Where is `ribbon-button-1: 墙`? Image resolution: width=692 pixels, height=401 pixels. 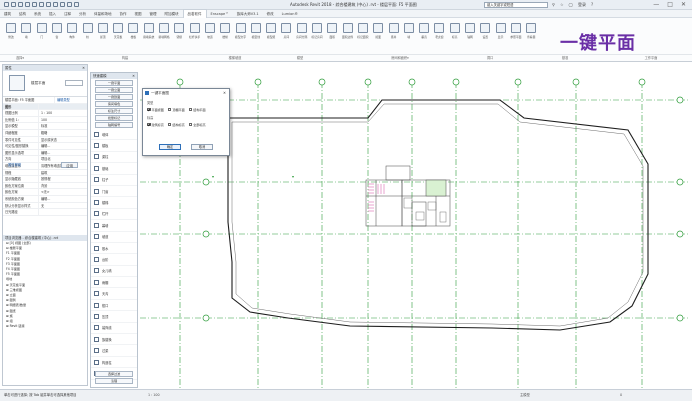
ribbon-button-1: 墙 is located at coordinates (26, 34).